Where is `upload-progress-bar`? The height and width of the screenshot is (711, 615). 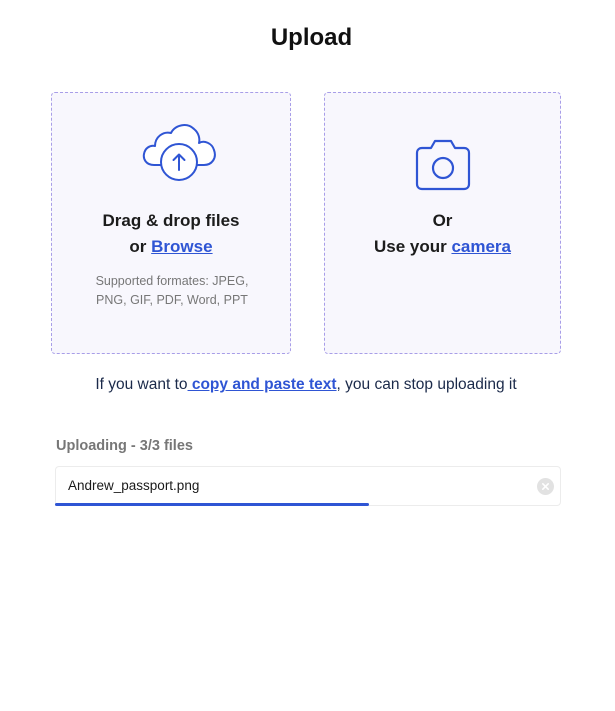
upload-progress-bar is located at coordinates (308, 504).